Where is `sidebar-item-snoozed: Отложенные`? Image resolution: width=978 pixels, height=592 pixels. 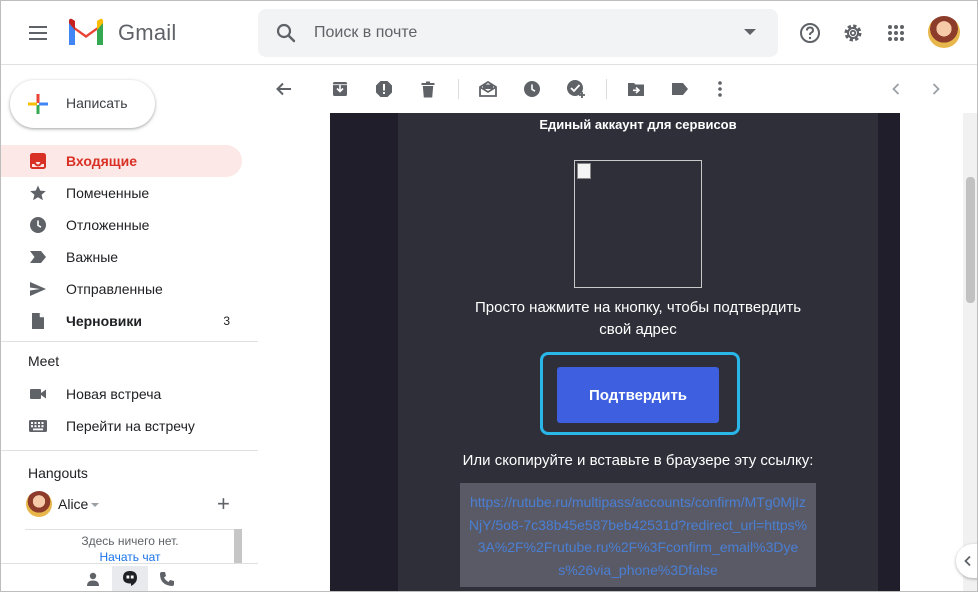 sidebar-item-snoozed: Отложенные is located at coordinates (121, 225).